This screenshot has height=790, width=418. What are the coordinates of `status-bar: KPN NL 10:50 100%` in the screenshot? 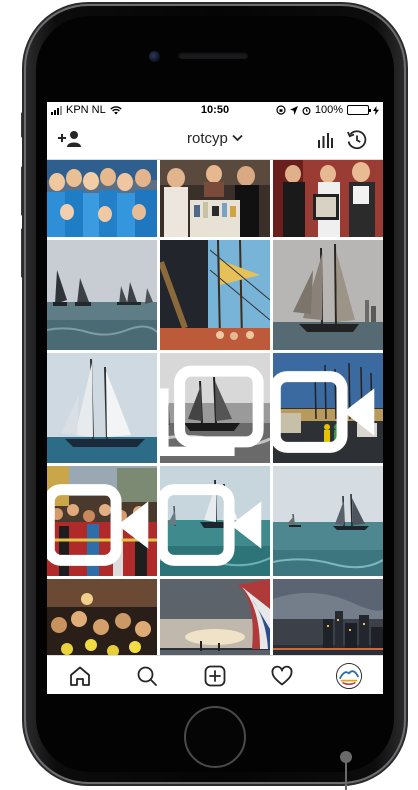 It's located at (215, 111).